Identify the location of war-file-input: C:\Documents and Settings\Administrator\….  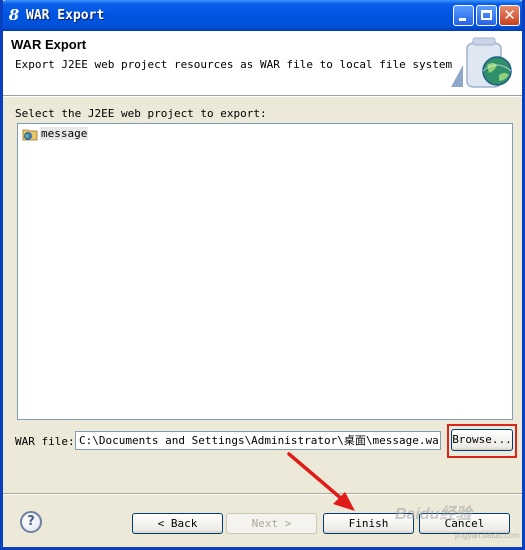
(258, 440).